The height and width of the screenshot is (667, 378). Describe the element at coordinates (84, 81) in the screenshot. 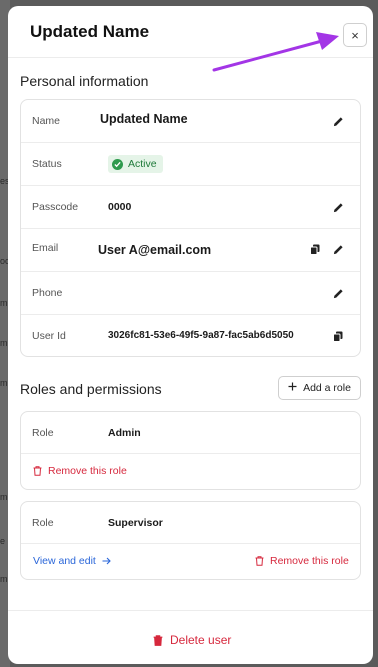

I see `personal-info-title: Personal information` at that location.